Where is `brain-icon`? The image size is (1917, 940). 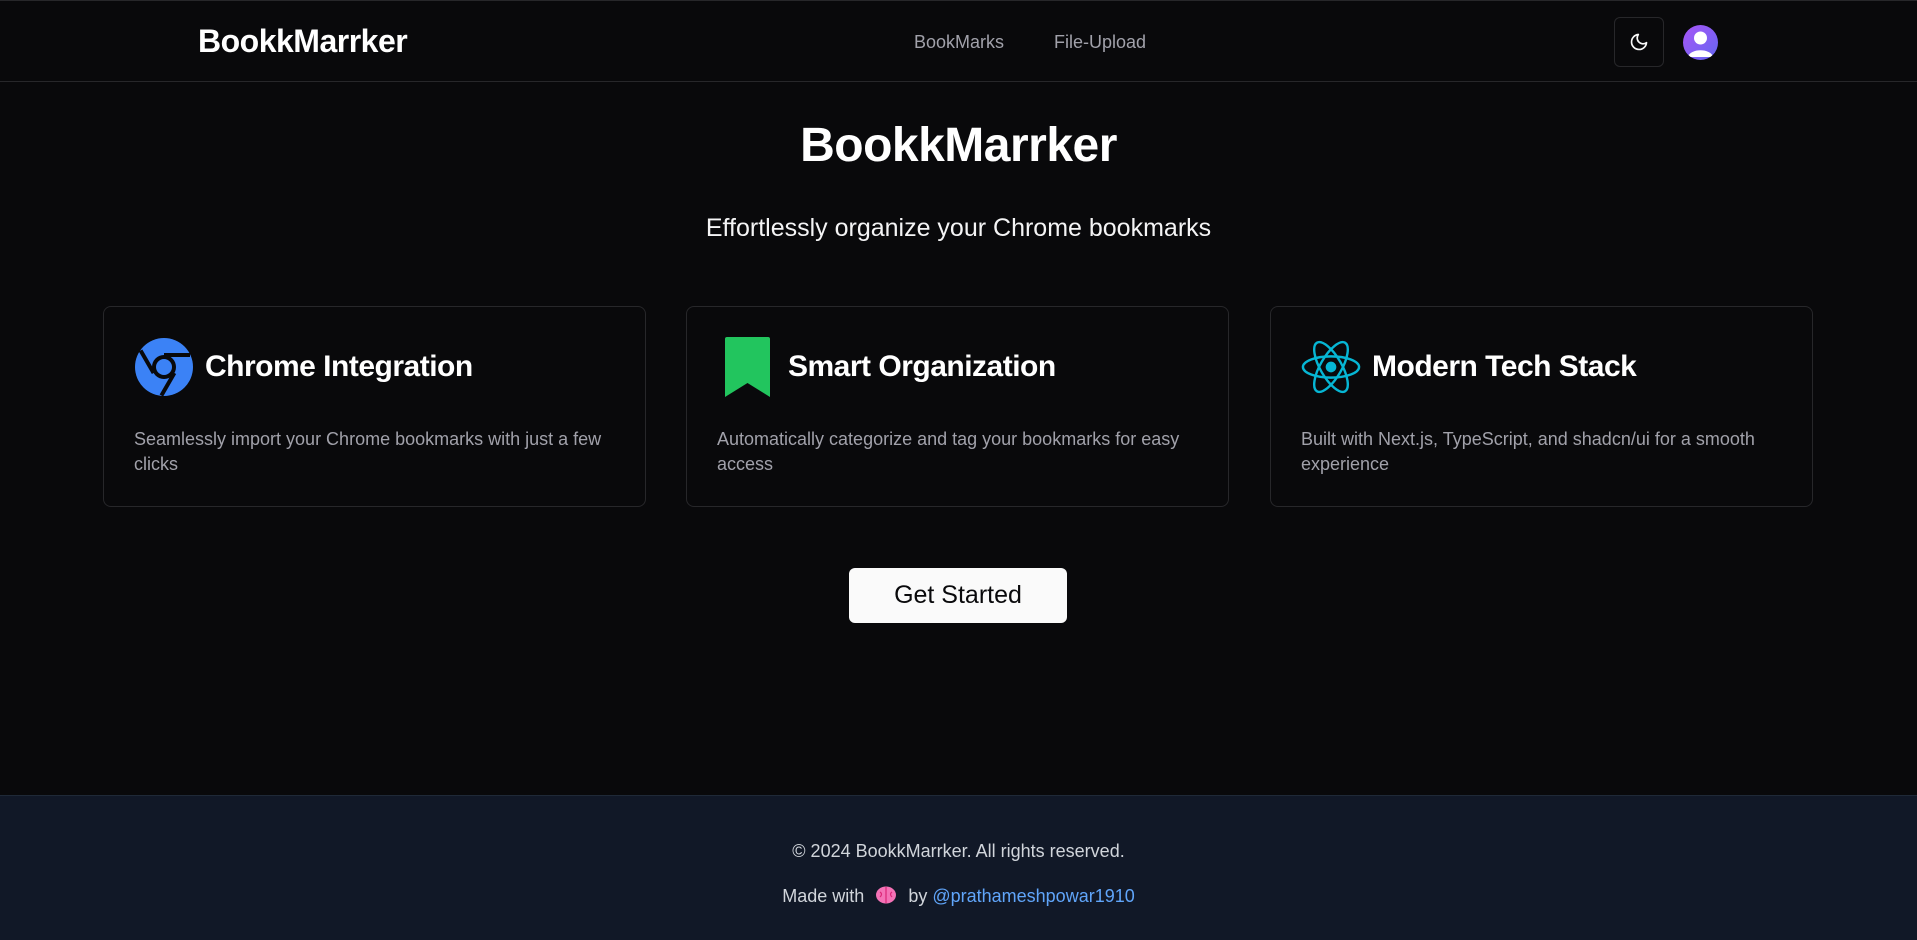
brain-icon is located at coordinates (886, 898).